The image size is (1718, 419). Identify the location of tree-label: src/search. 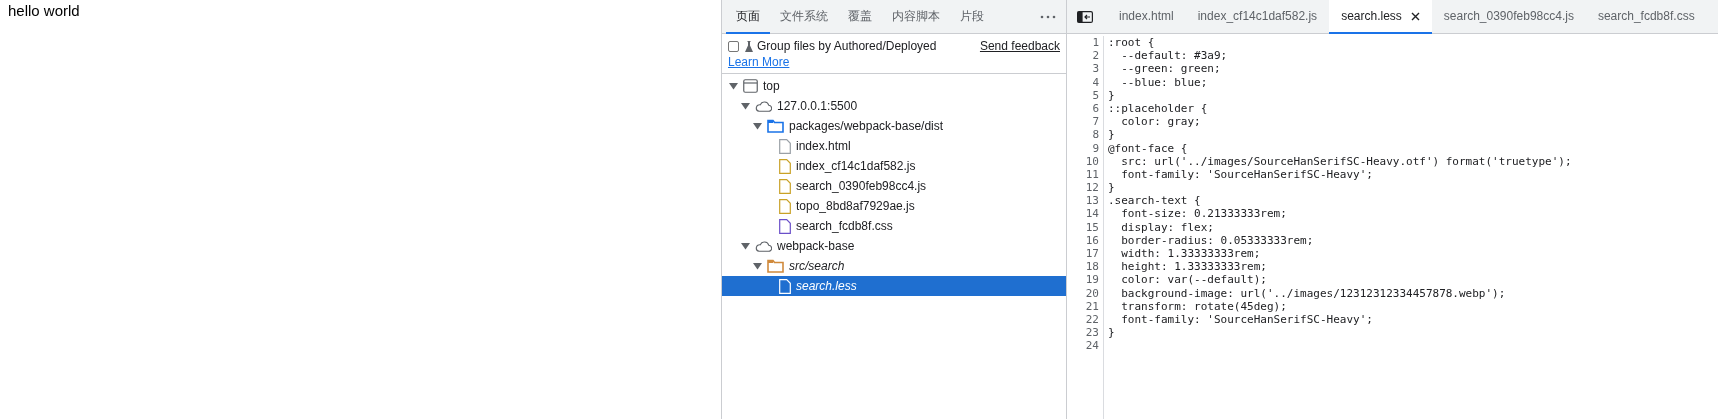
(817, 266).